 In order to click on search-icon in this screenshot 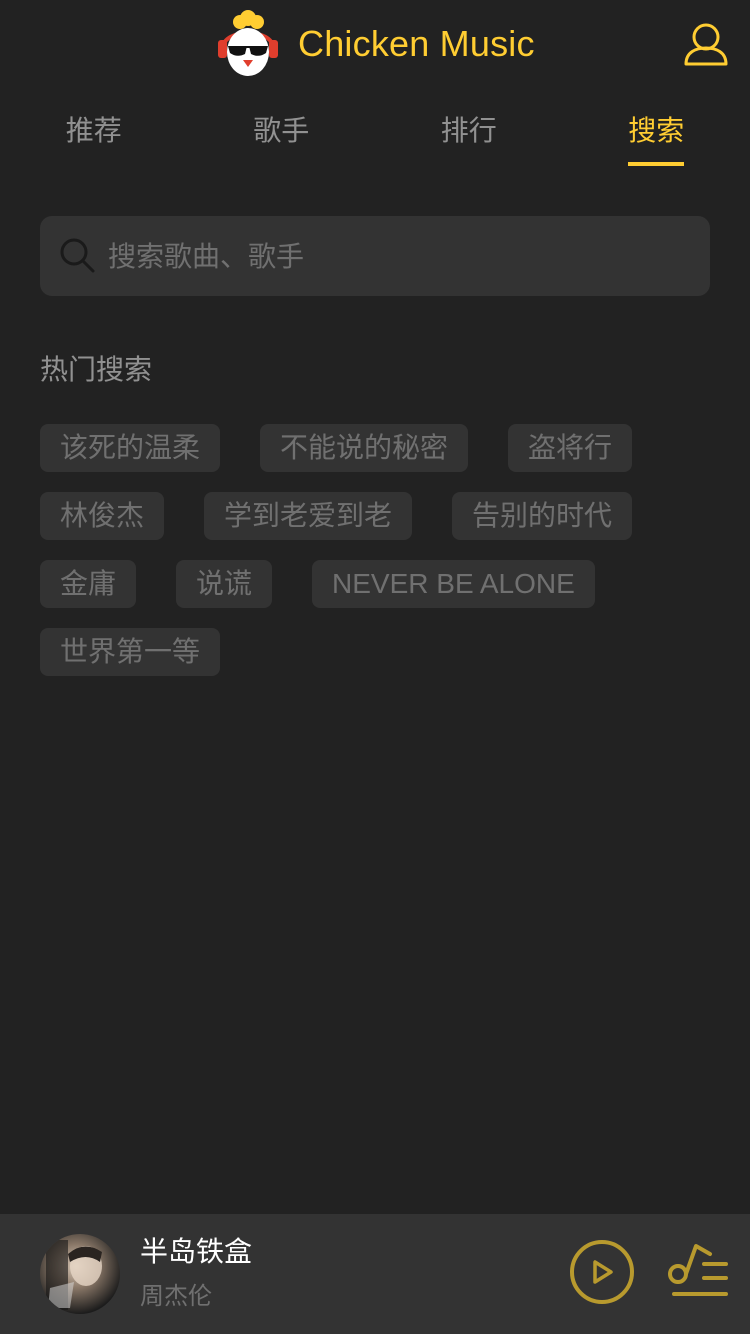, I will do `click(78, 256)`.